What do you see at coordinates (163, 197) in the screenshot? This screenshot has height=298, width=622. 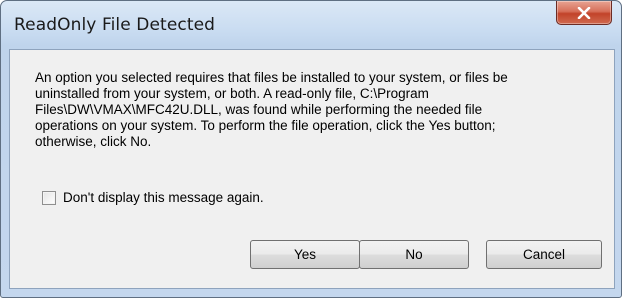 I see `dont-display-again-label: Don't display this message again.` at bounding box center [163, 197].